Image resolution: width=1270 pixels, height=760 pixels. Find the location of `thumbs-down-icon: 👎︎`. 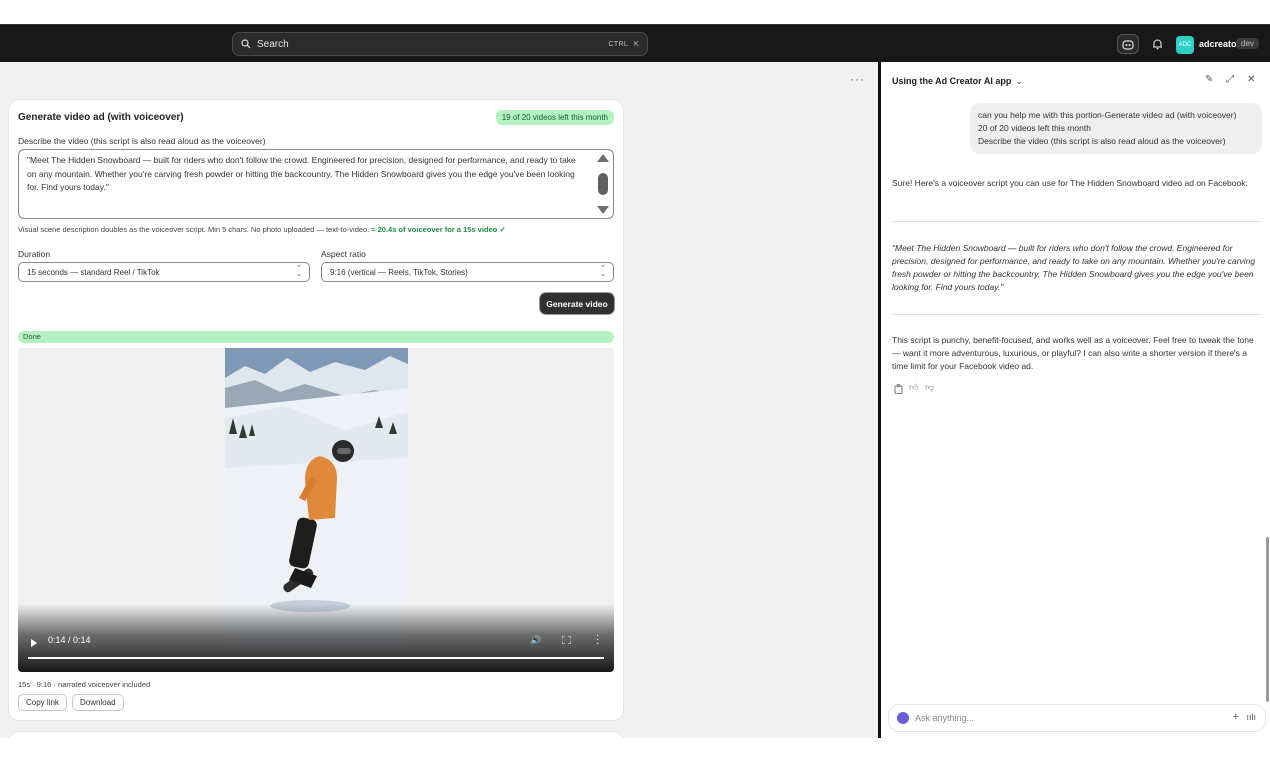

thumbs-down-icon: 👎︎ is located at coordinates (929, 387).